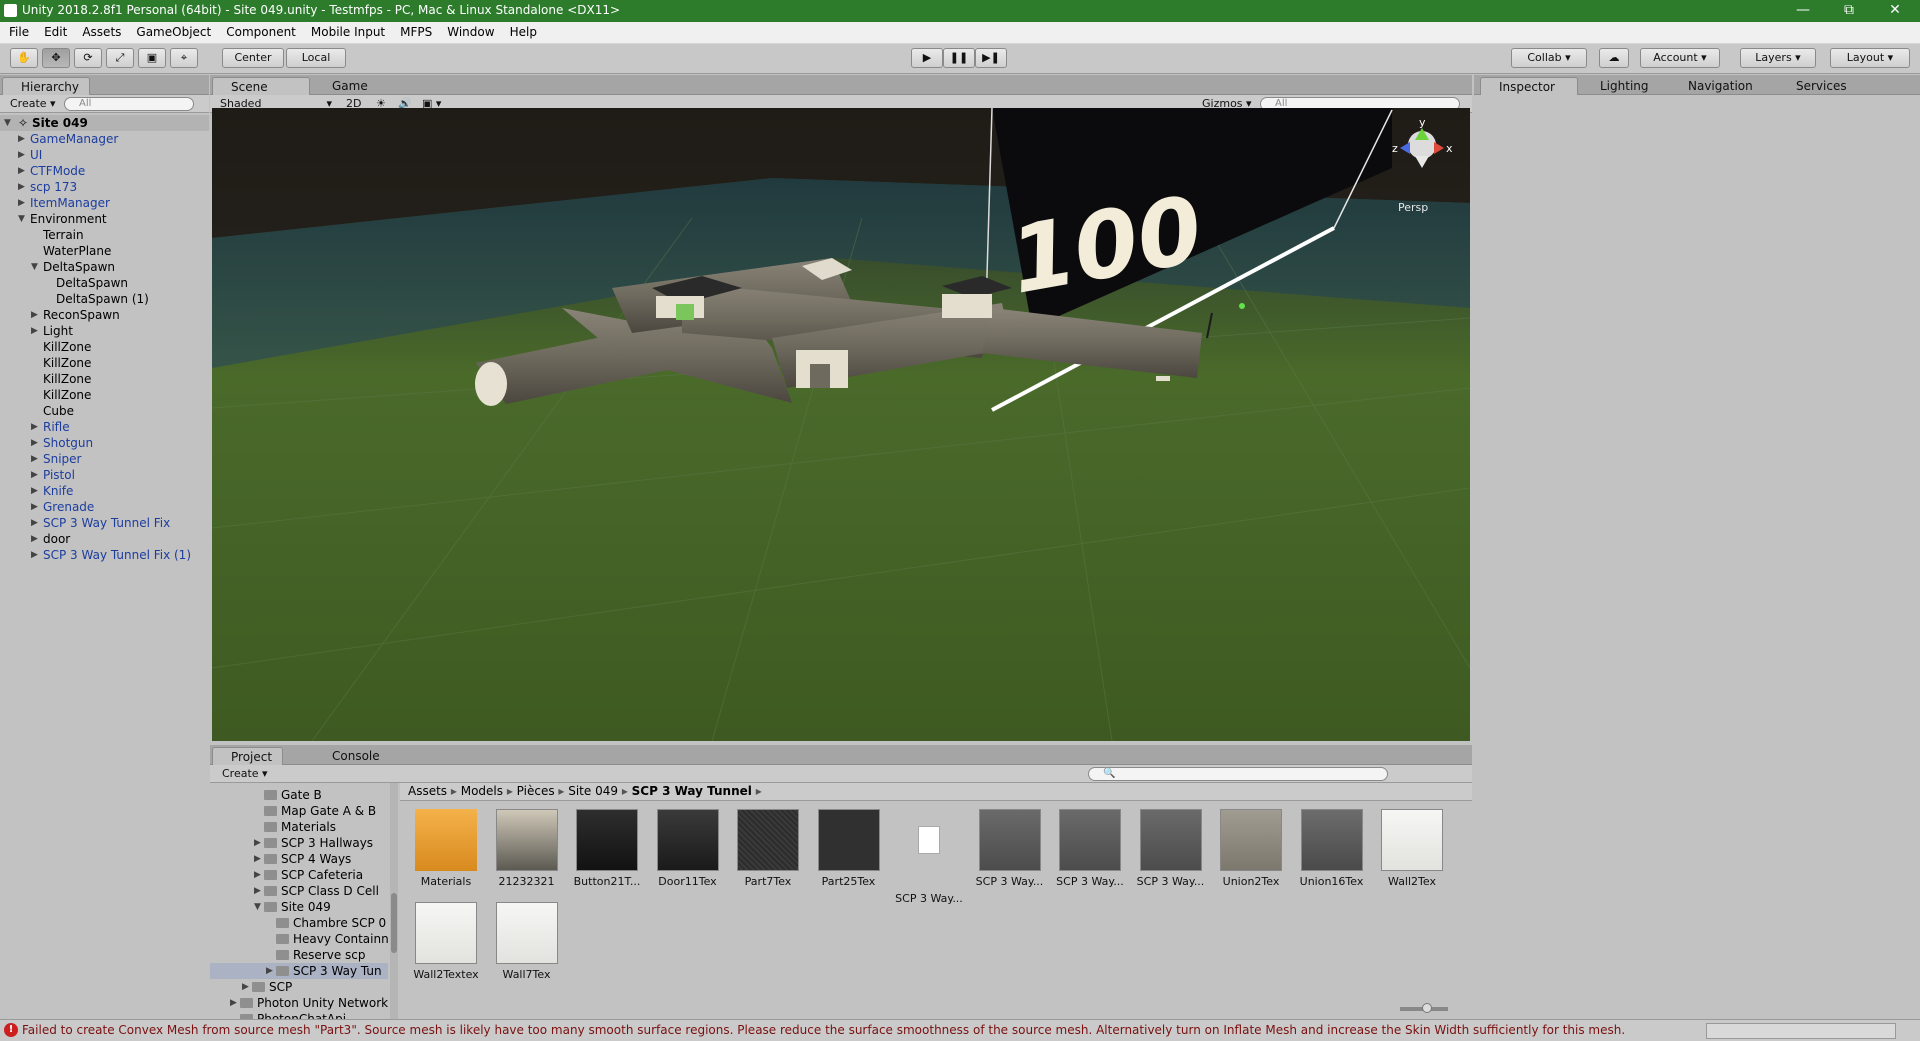  Describe the element at coordinates (104, 555) in the screenshot. I see `hierarchy-item: ▶ SCP 3 Way Tunnel Fix (1)` at that location.